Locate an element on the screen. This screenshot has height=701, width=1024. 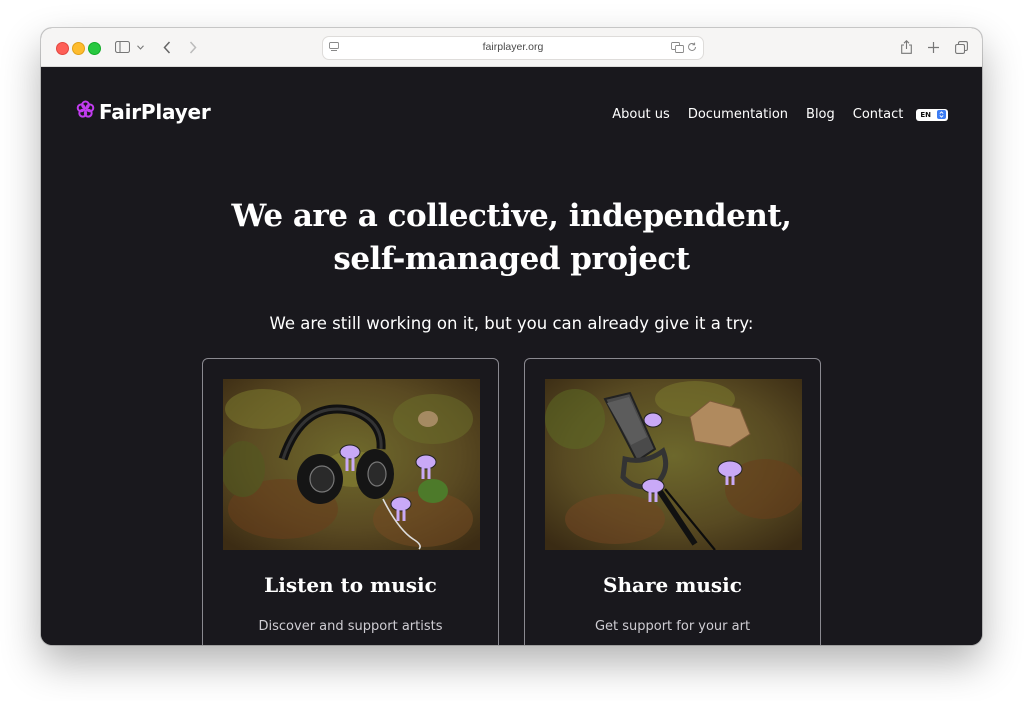
site-logo: FairPlayer is located at coordinates (143, 112).